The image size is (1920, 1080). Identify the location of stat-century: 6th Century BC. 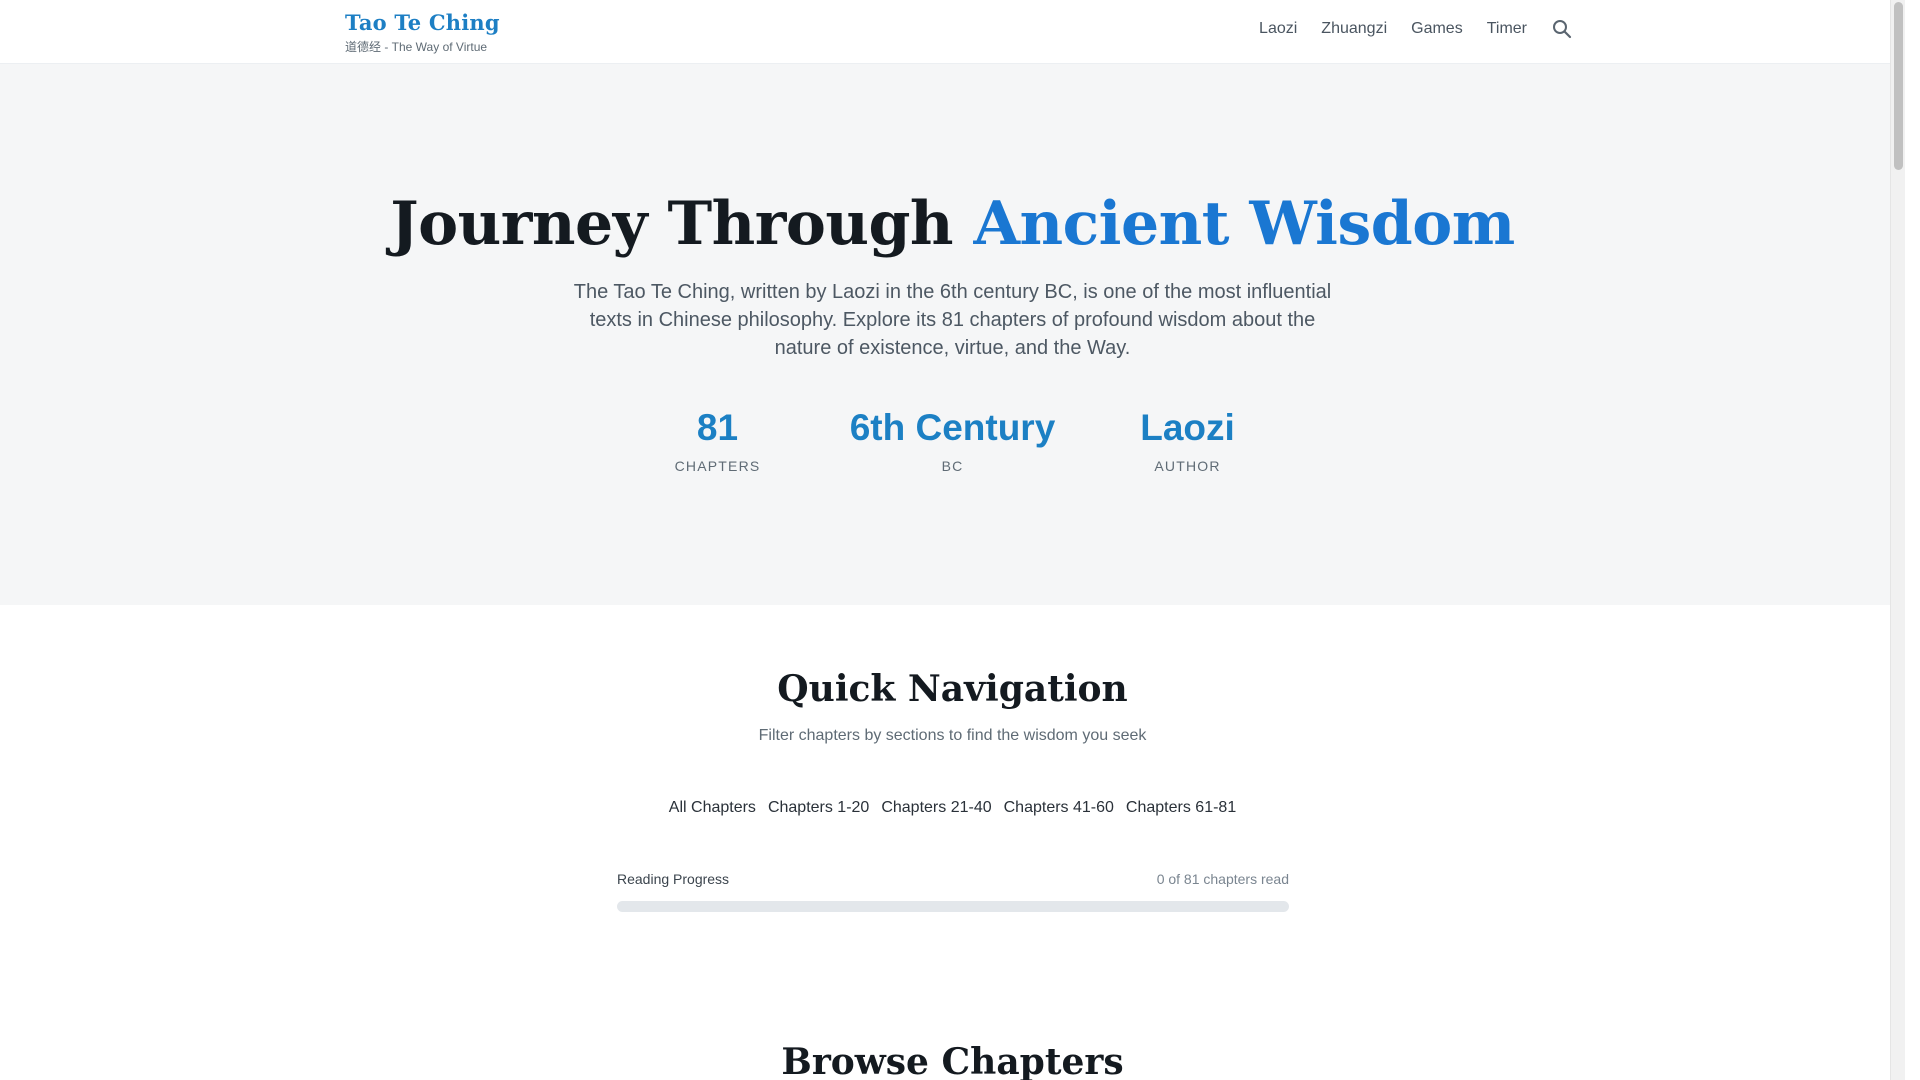
(952, 440).